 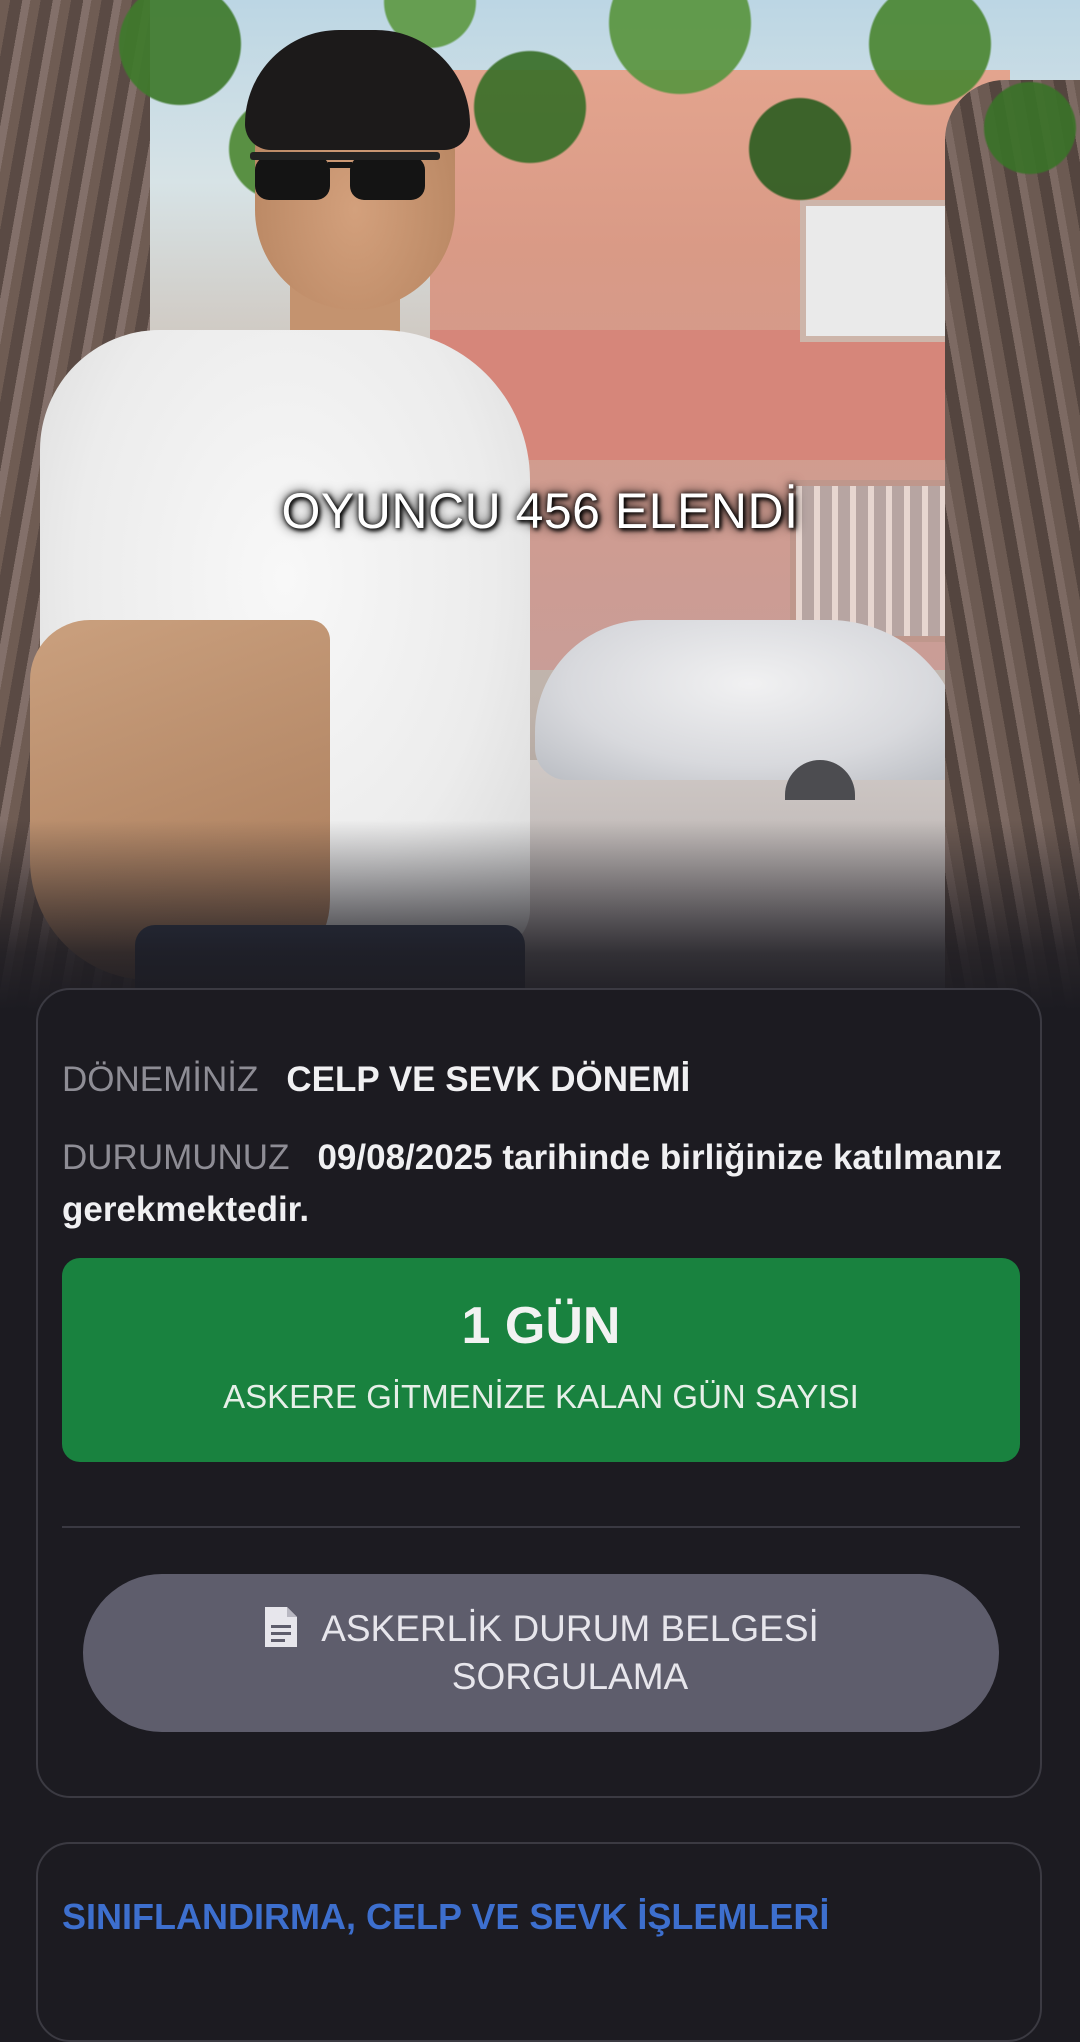 I want to click on query-button-content: ASKERLİK DURUM BELGESİ SORGULAMA, so click(x=541, y=1653).